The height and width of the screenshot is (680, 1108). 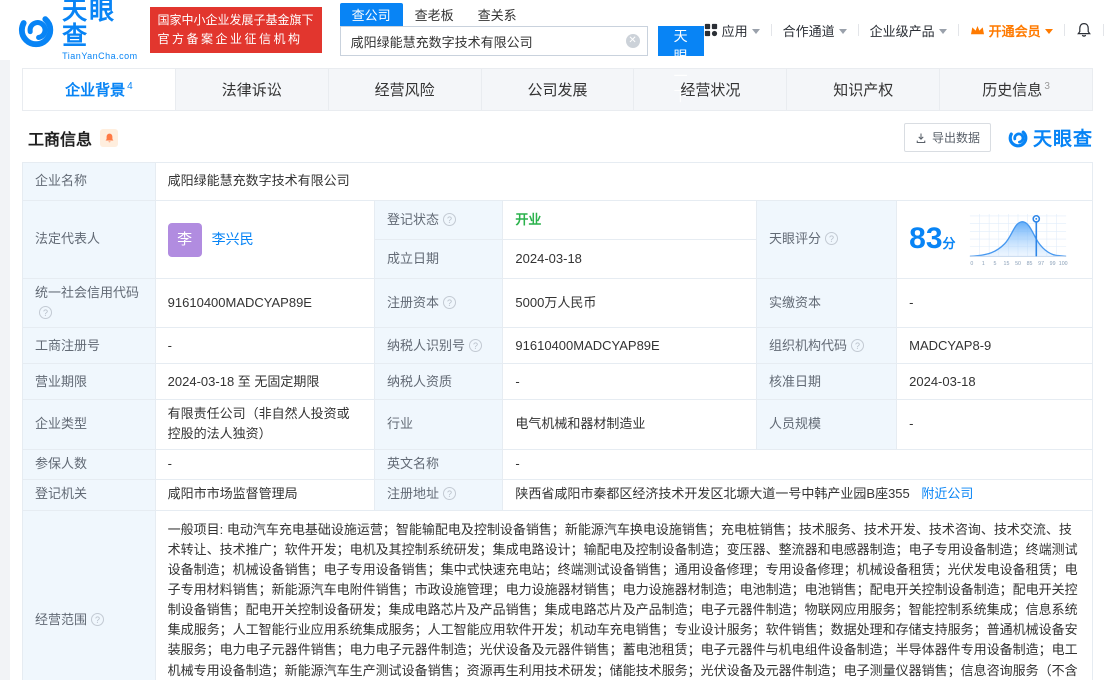 What do you see at coordinates (426, 345) in the screenshot?
I see `field-label-text: 纳税人识别号` at bounding box center [426, 345].